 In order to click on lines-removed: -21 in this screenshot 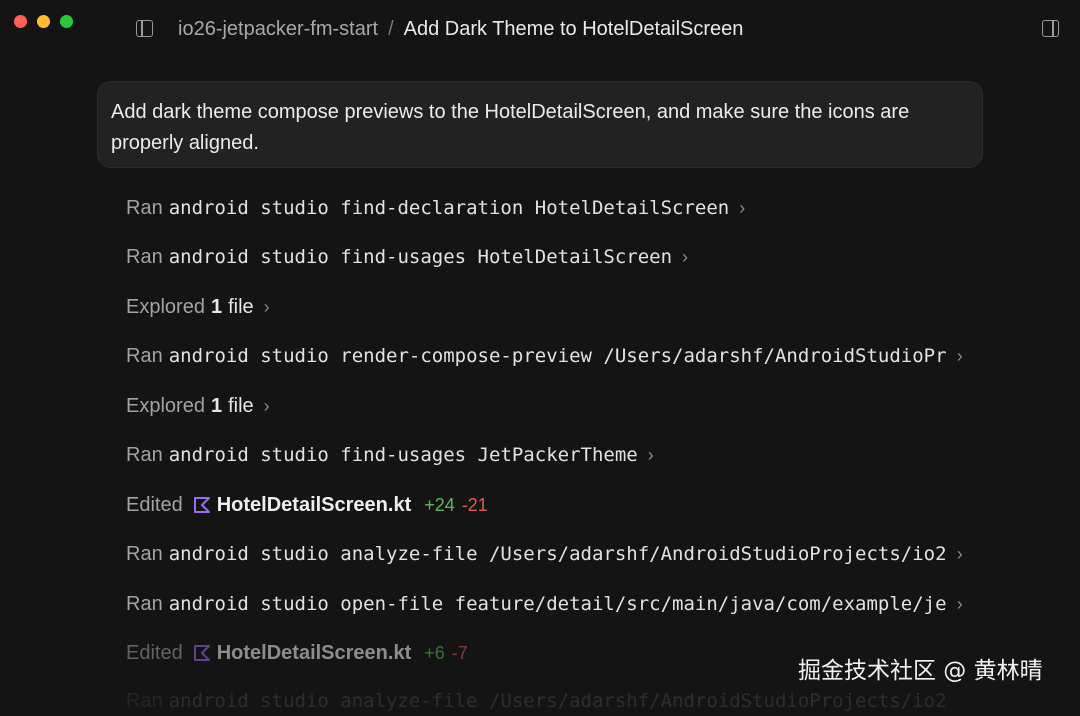, I will do `click(474, 504)`.